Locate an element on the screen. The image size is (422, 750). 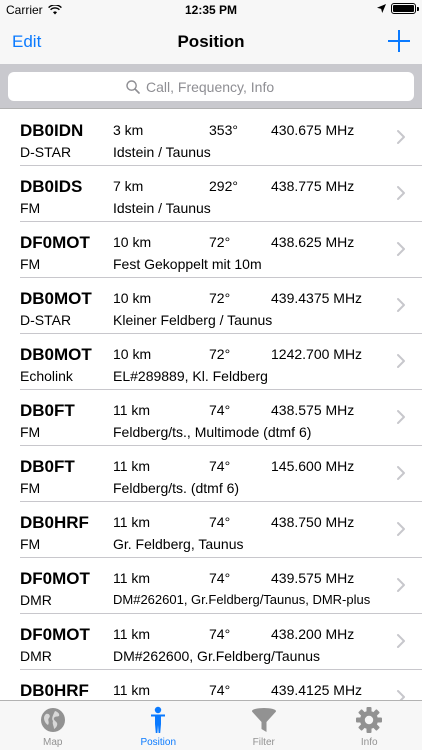
status-right is located at coordinates (398, 8).